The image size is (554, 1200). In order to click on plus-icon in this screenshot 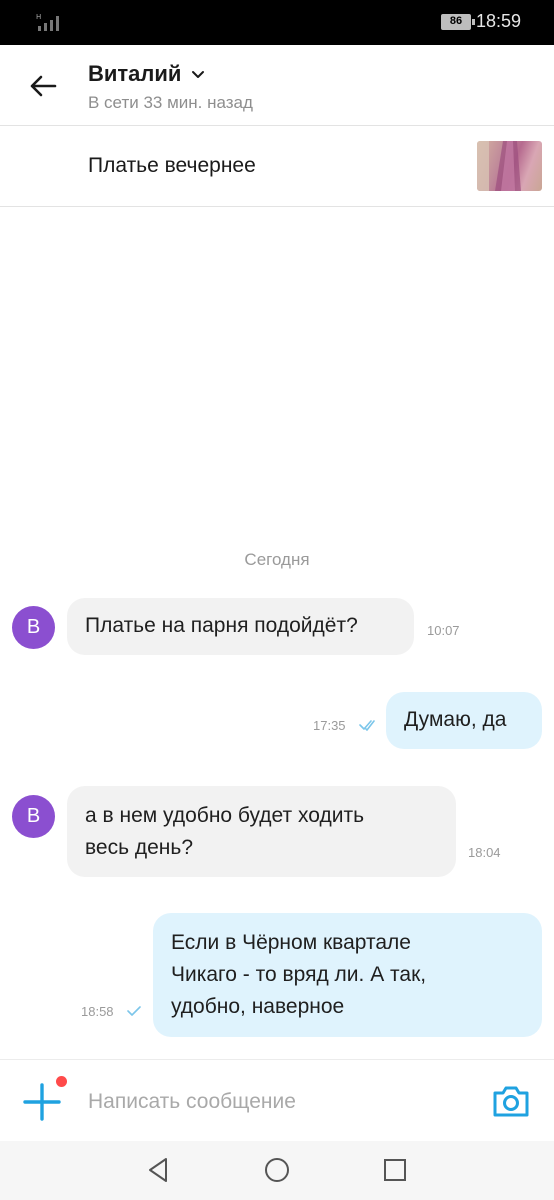, I will do `click(42, 1102)`.